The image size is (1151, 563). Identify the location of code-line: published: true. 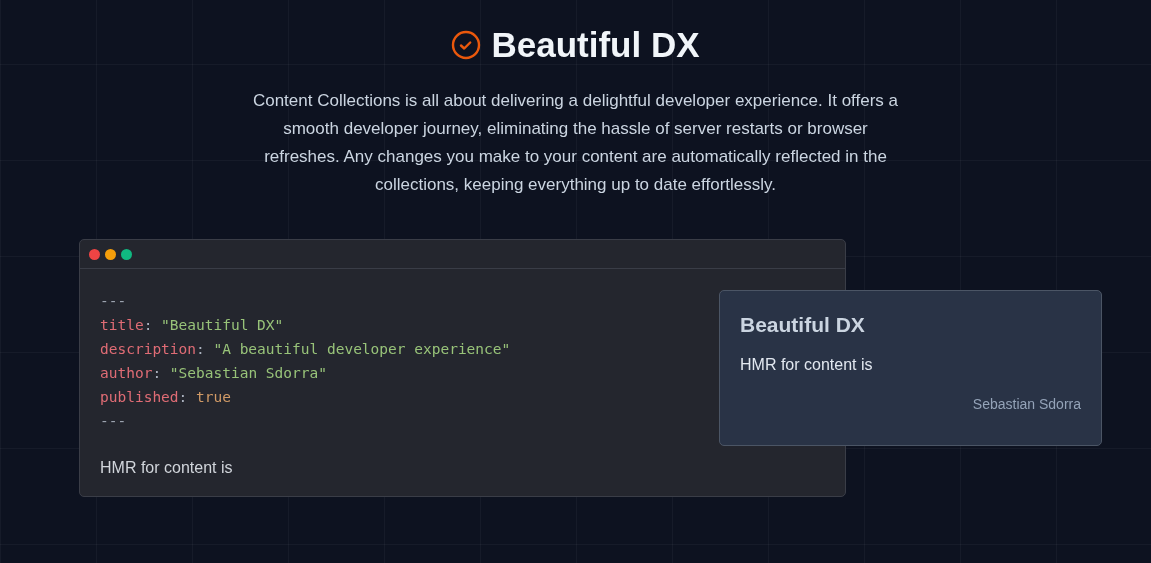
(165, 397).